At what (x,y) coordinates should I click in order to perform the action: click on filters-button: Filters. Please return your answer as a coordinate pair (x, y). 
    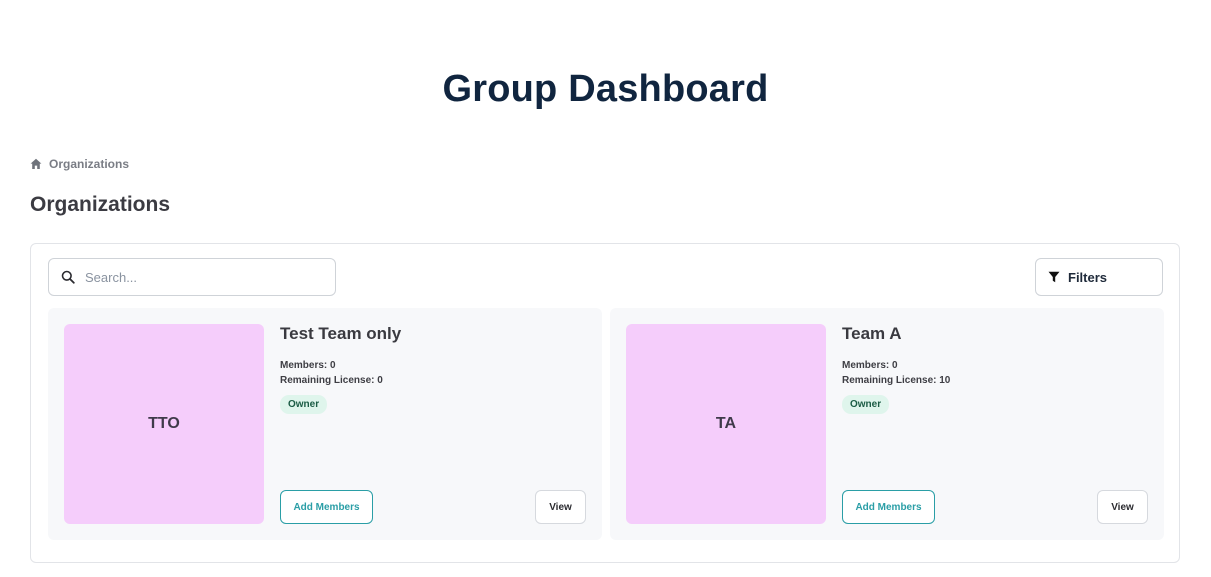
    Looking at the image, I should click on (1099, 277).